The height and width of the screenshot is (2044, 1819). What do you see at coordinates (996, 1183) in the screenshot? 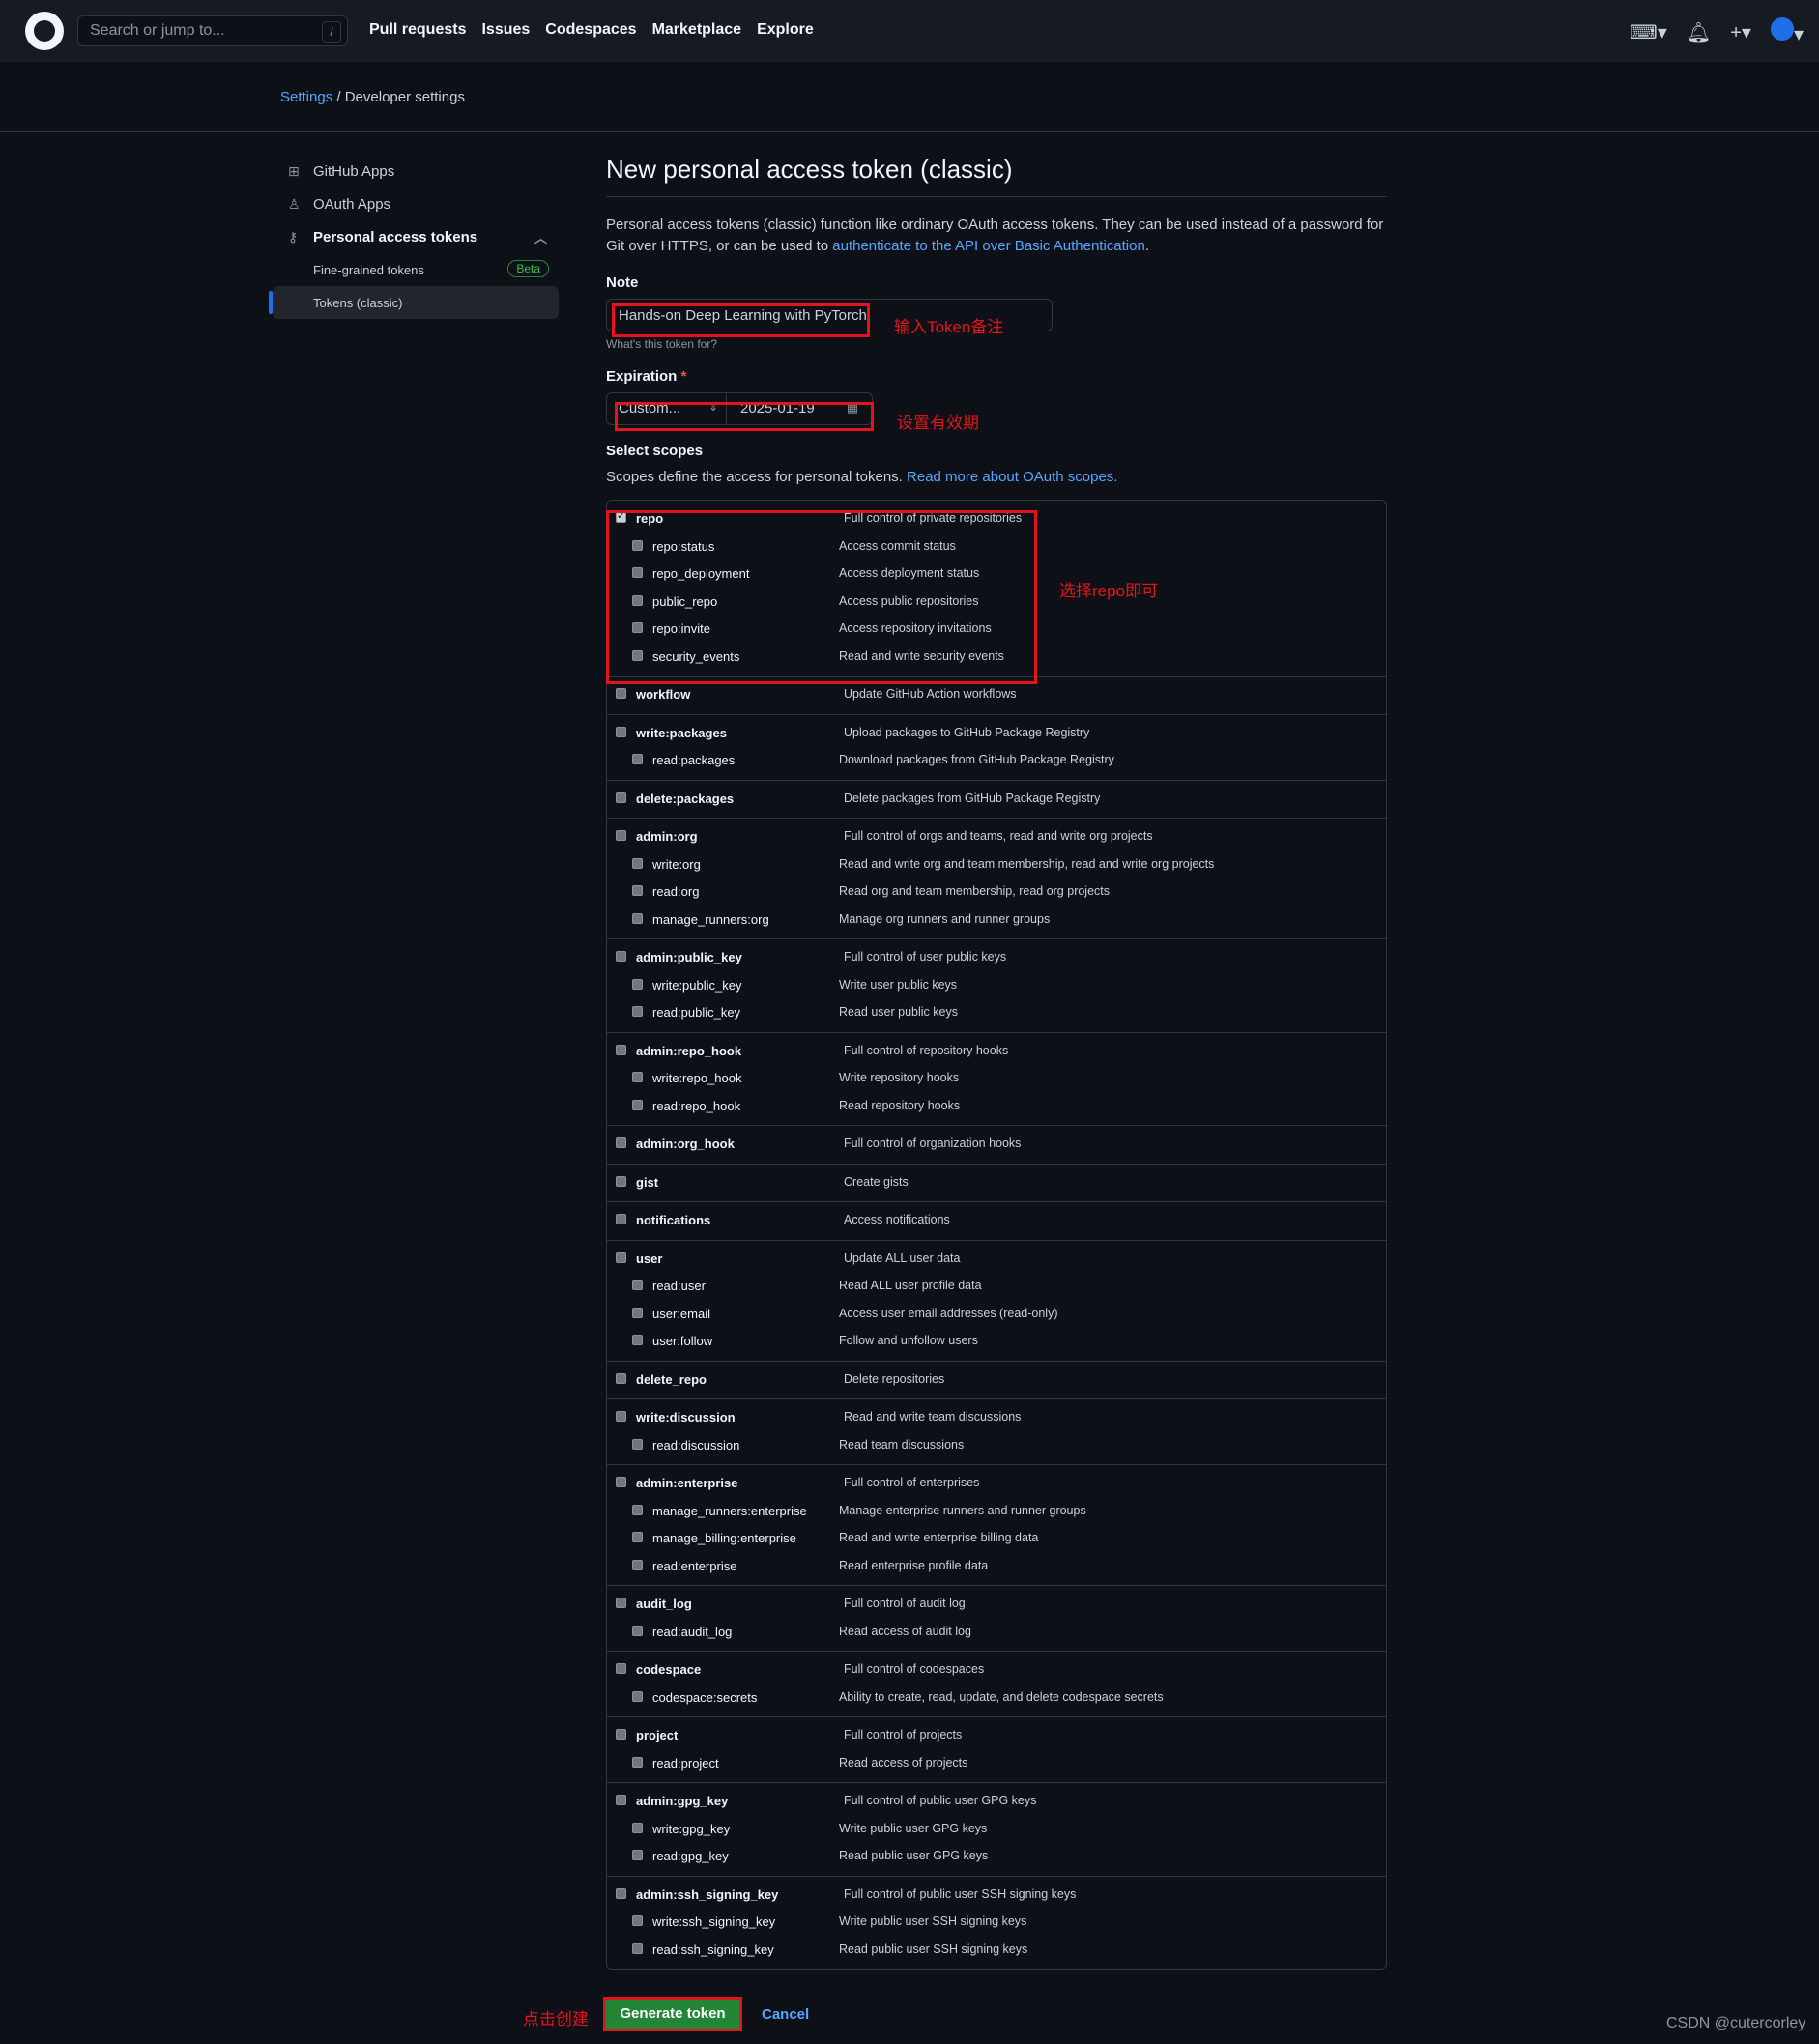
I see `scope-row: gist Create gists` at bounding box center [996, 1183].